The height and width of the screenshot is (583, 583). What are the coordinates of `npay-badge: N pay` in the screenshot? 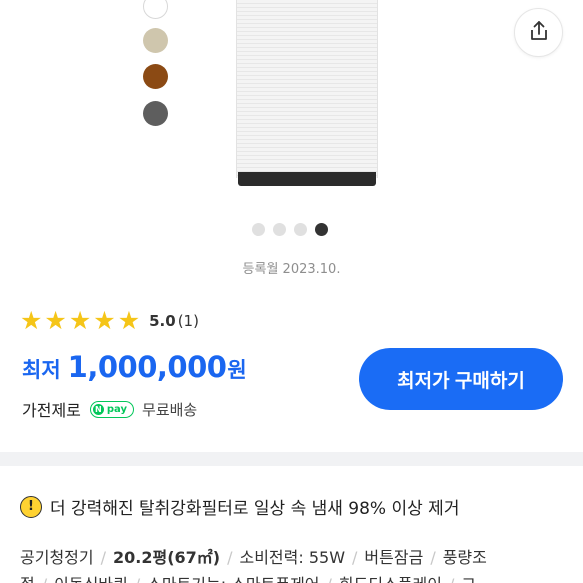 It's located at (112, 409).